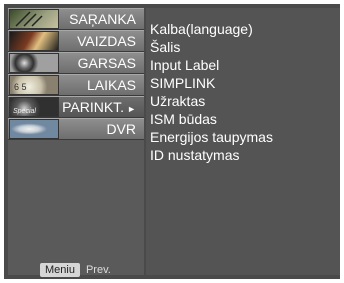  I want to click on triangle-right-icon: ►, so click(131, 109).